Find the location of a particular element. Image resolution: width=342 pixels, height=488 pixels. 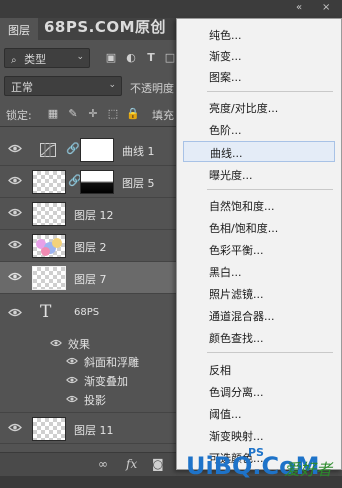

lock-transparent-icon: ▦ is located at coordinates (53, 114).